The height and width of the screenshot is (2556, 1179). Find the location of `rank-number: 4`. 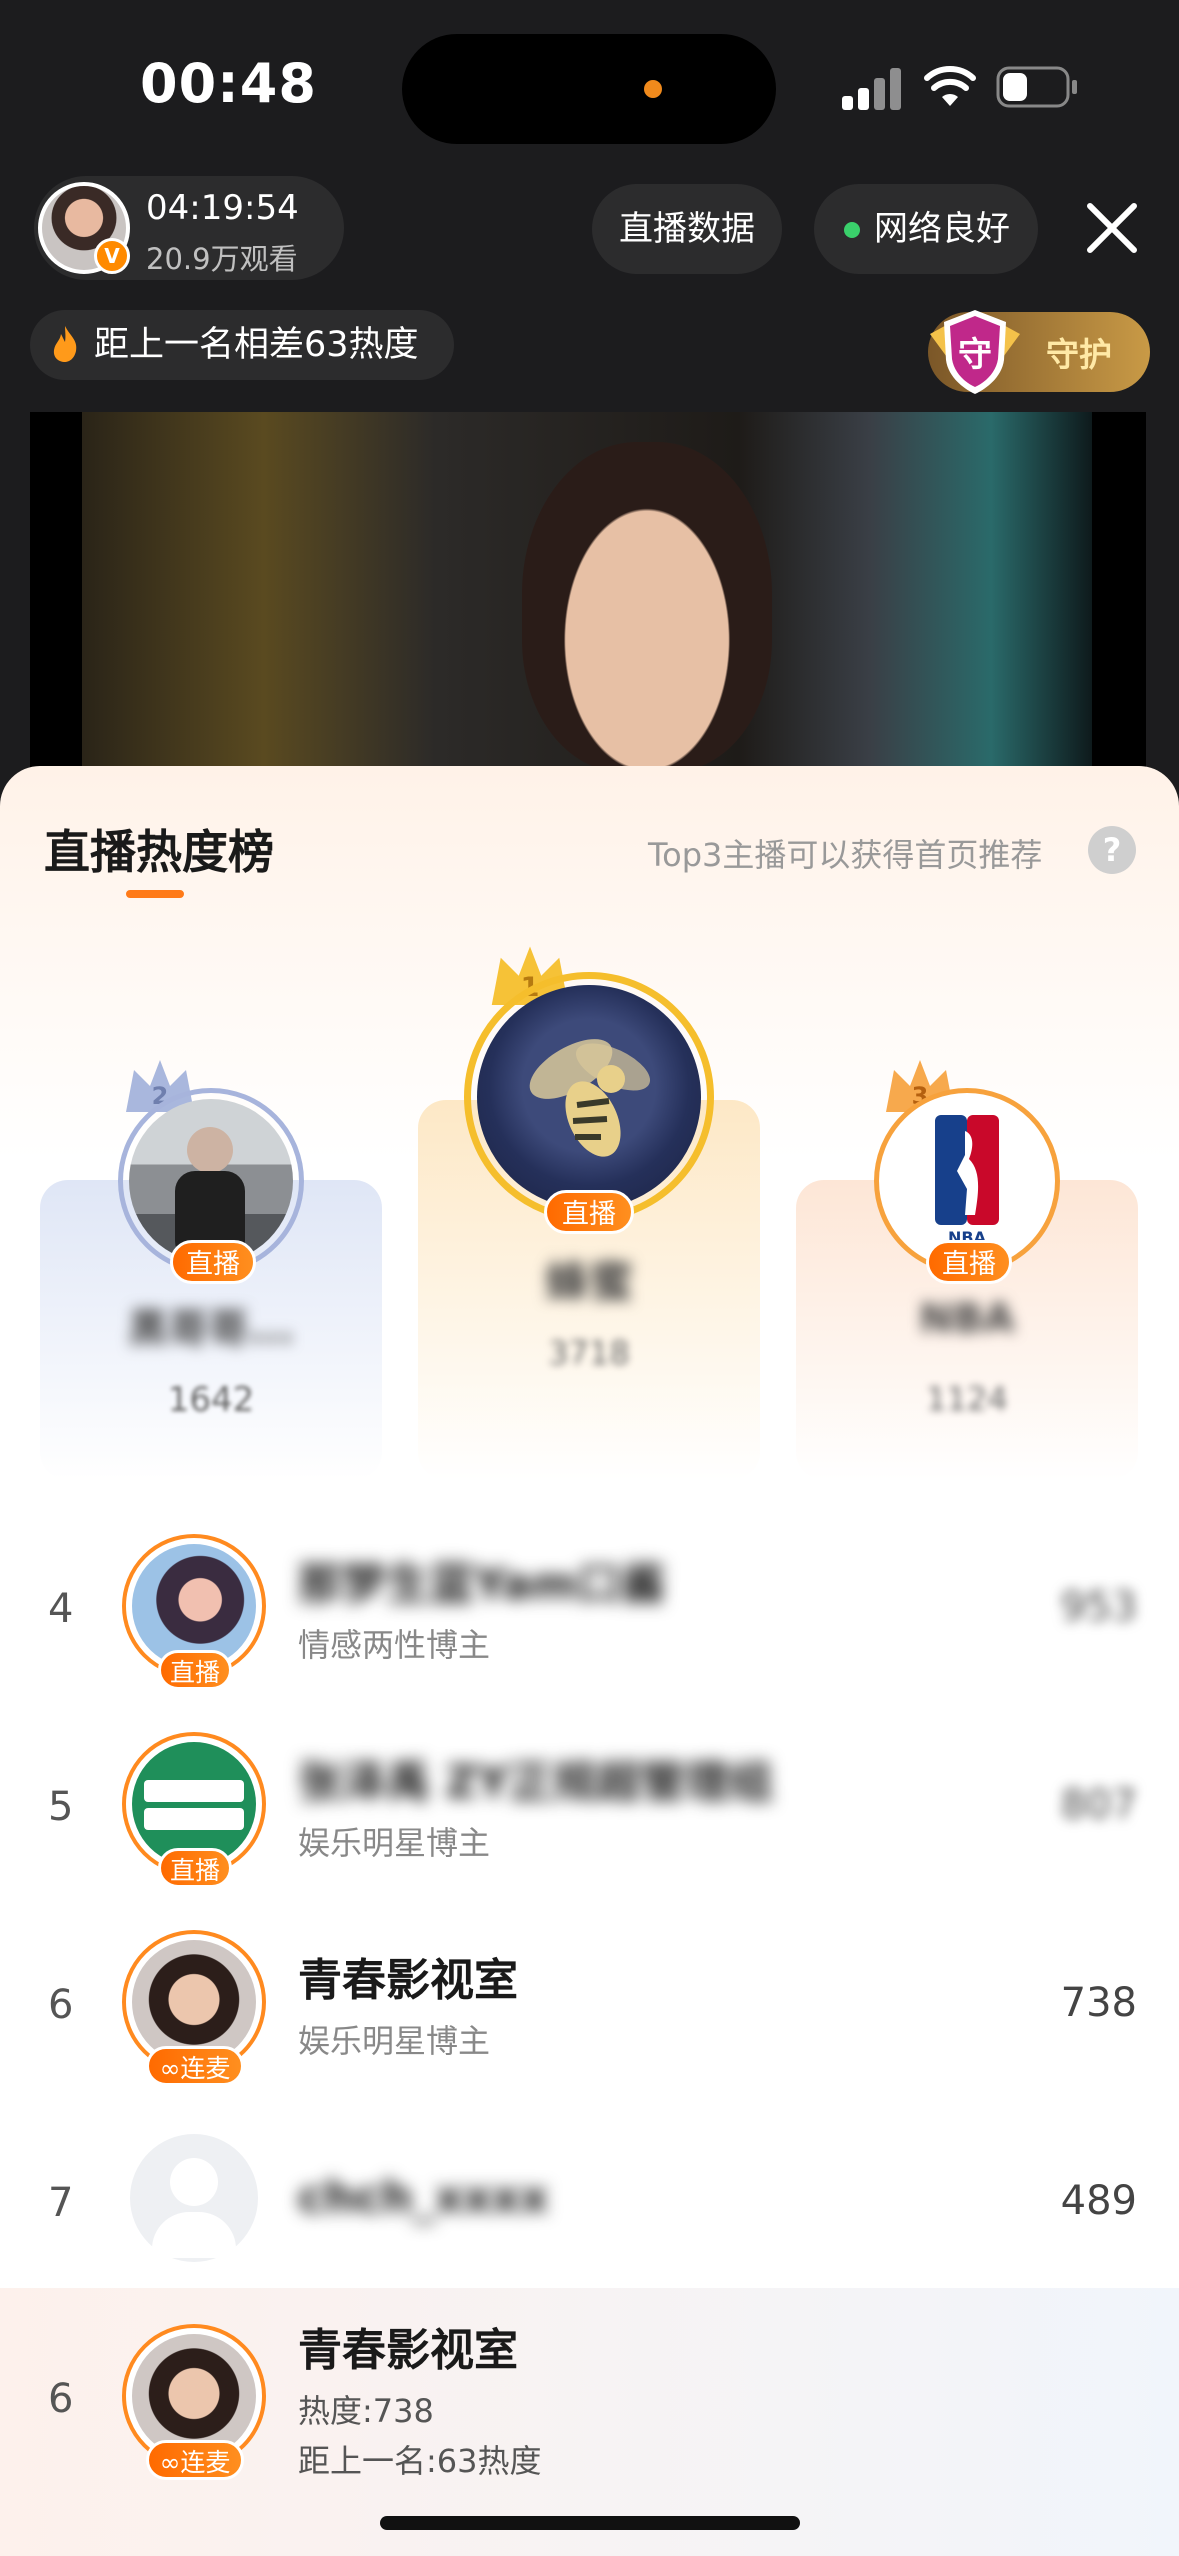

rank-number: 4 is located at coordinates (61, 1609).